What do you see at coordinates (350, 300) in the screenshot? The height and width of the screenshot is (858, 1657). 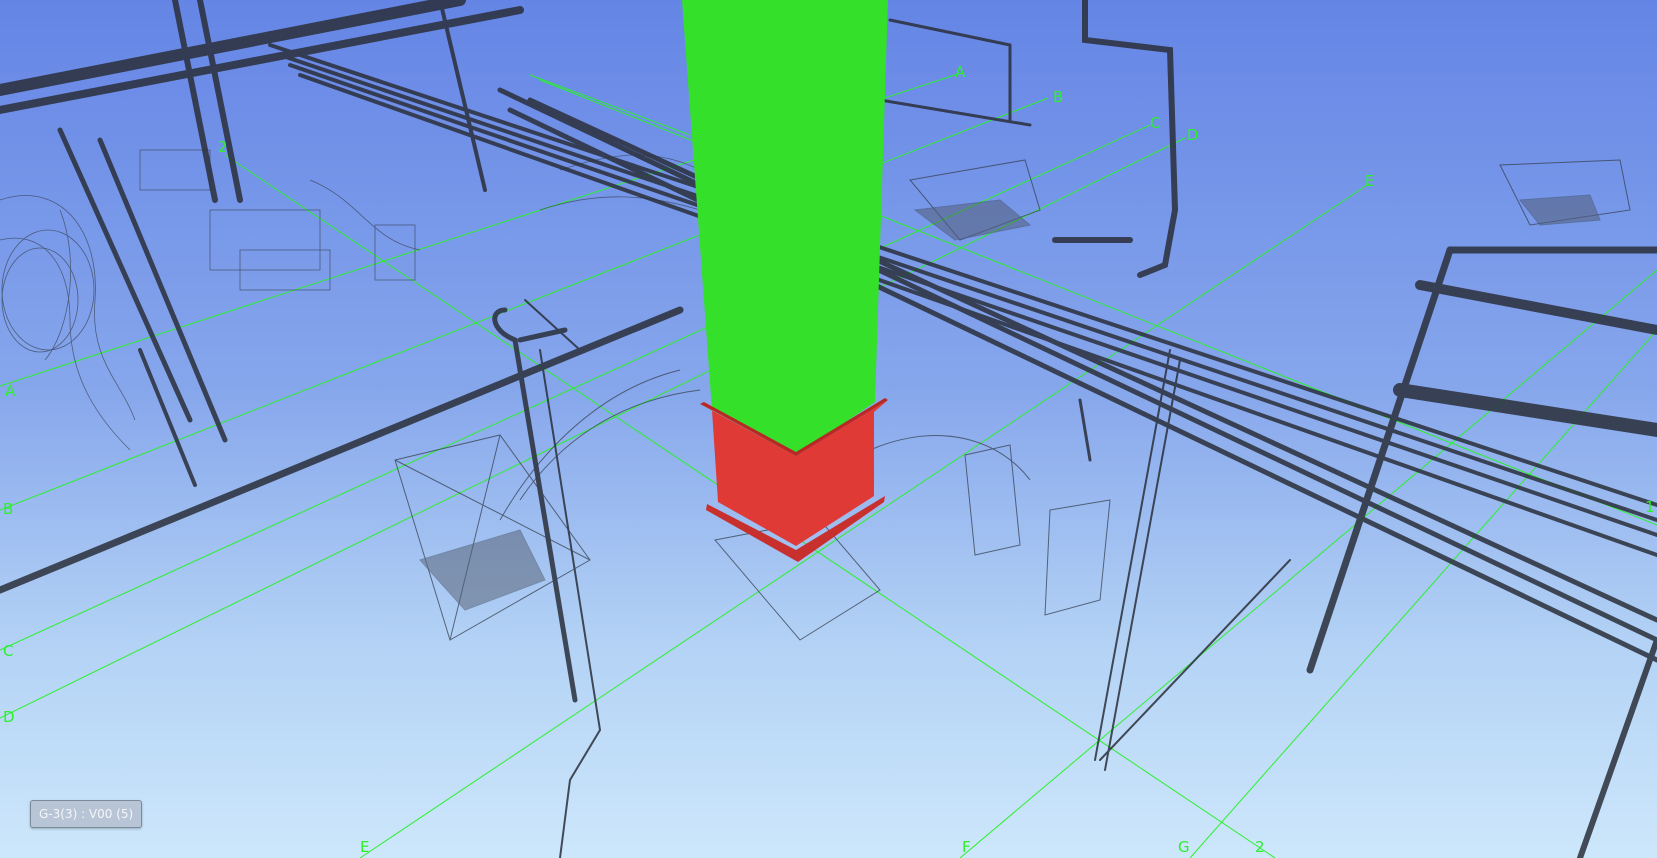 I see `duct-wireframes` at bounding box center [350, 300].